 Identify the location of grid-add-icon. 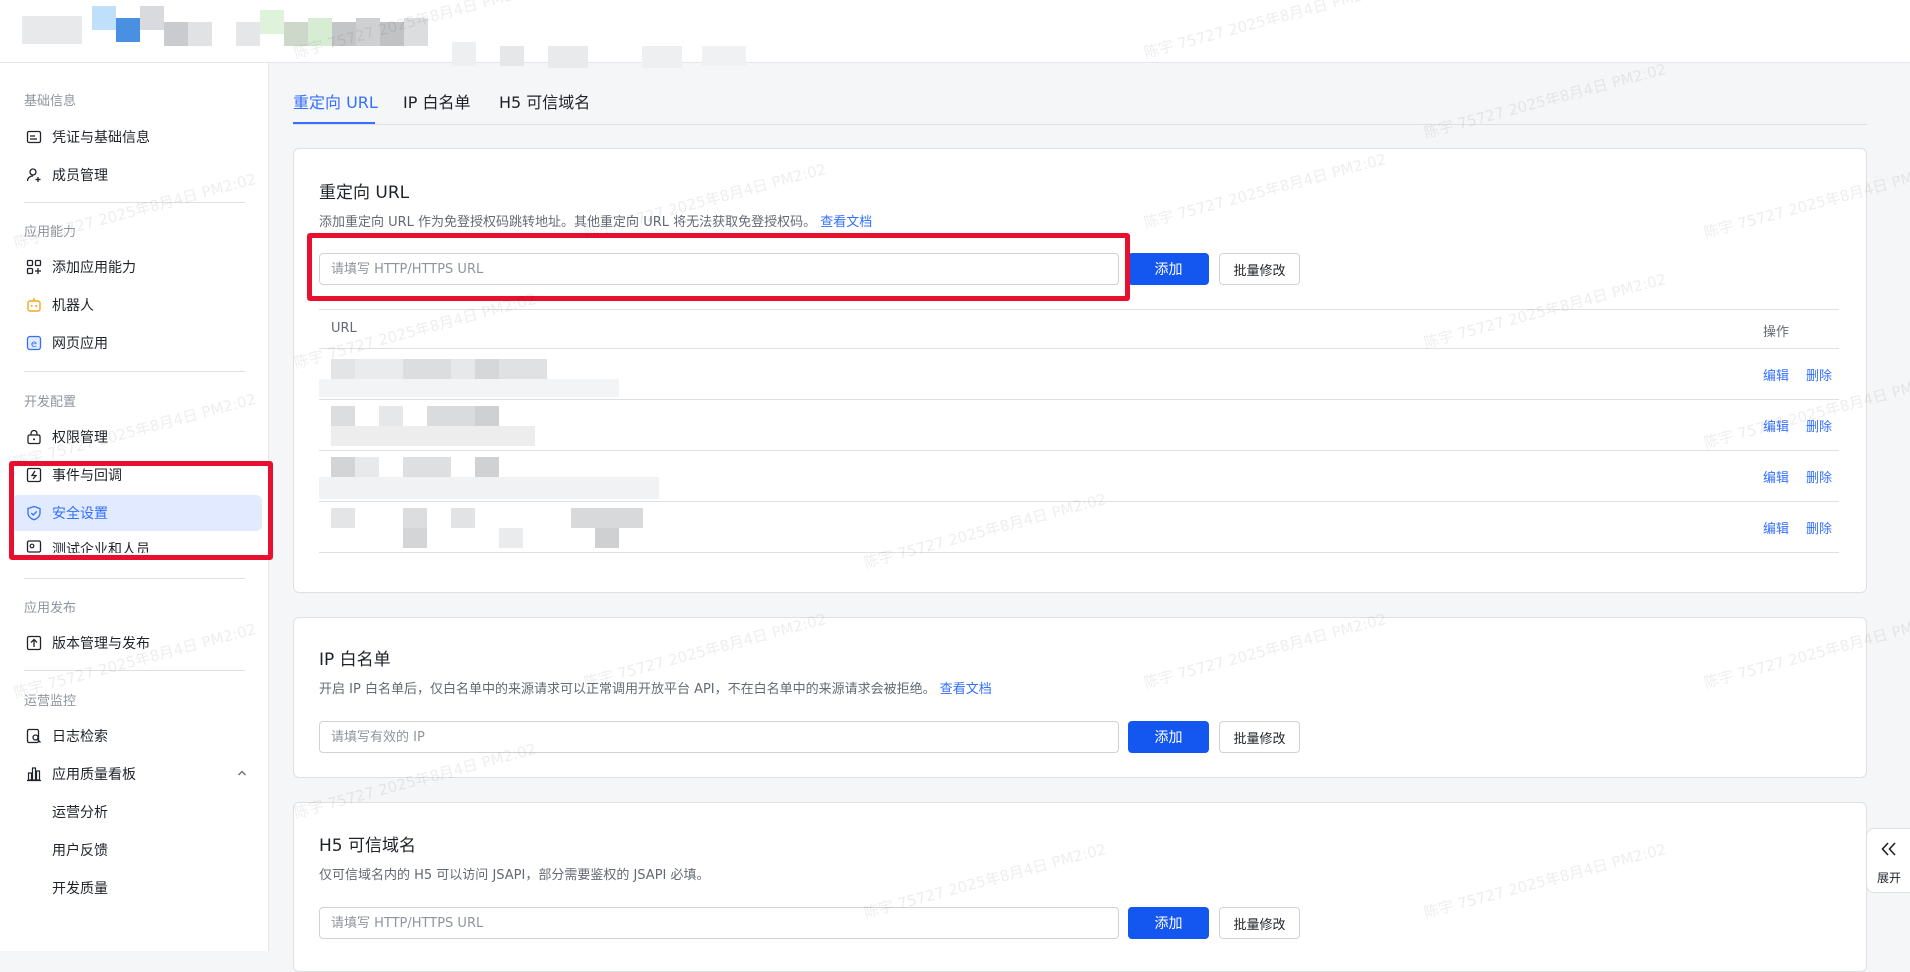
(34, 267).